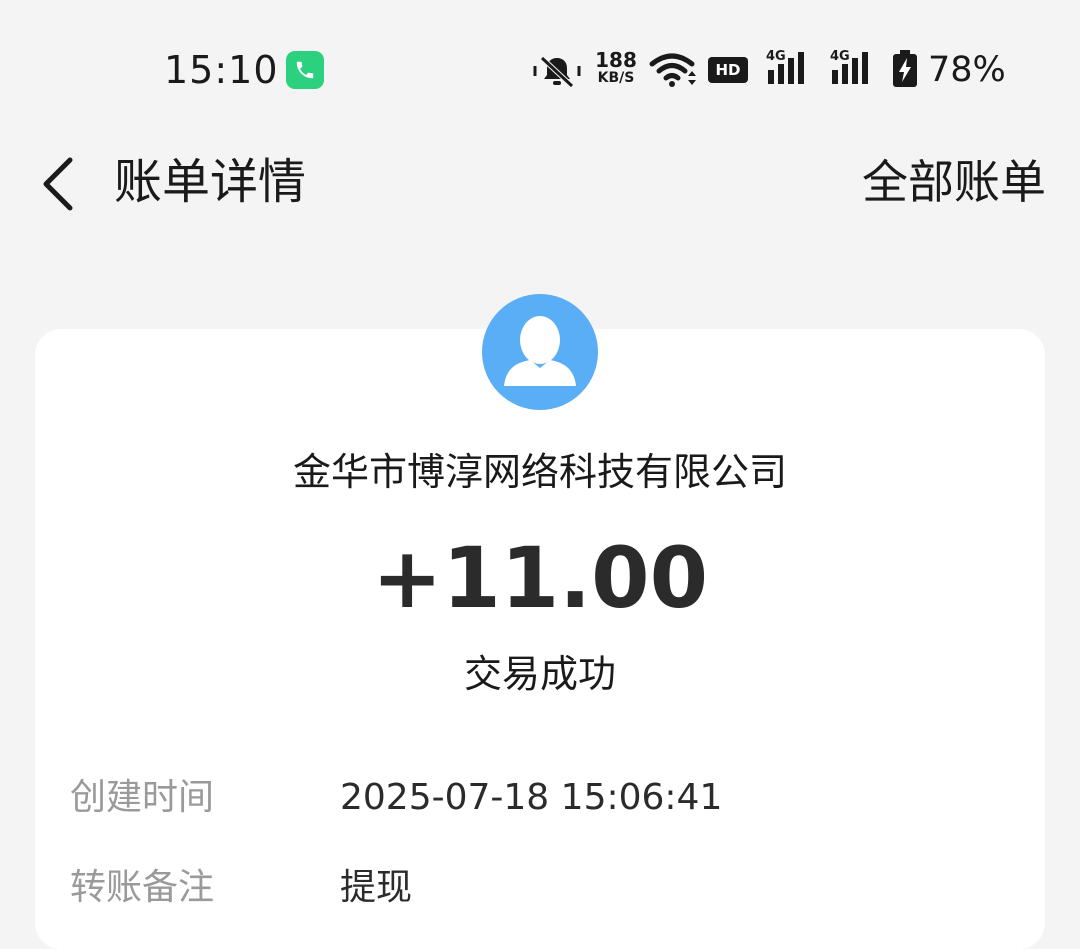 This screenshot has width=1080, height=949. Describe the element at coordinates (305, 70) in the screenshot. I see `call-icon` at that location.